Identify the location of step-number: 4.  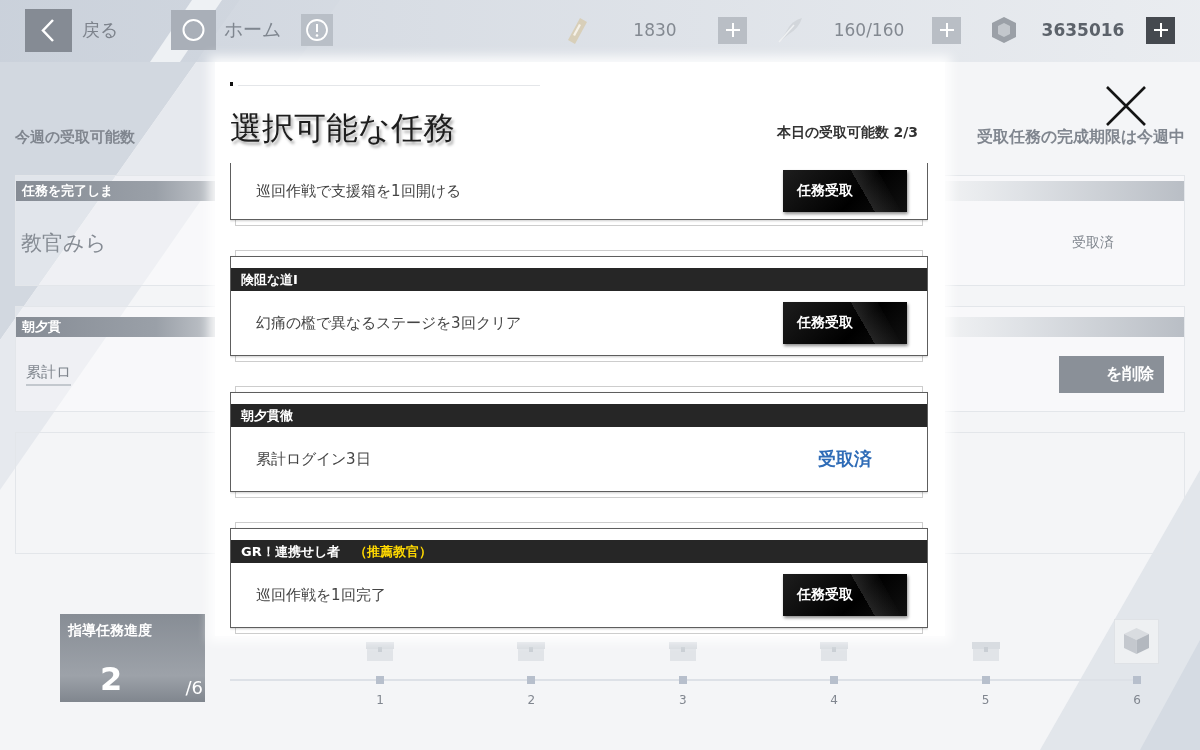
(834, 700).